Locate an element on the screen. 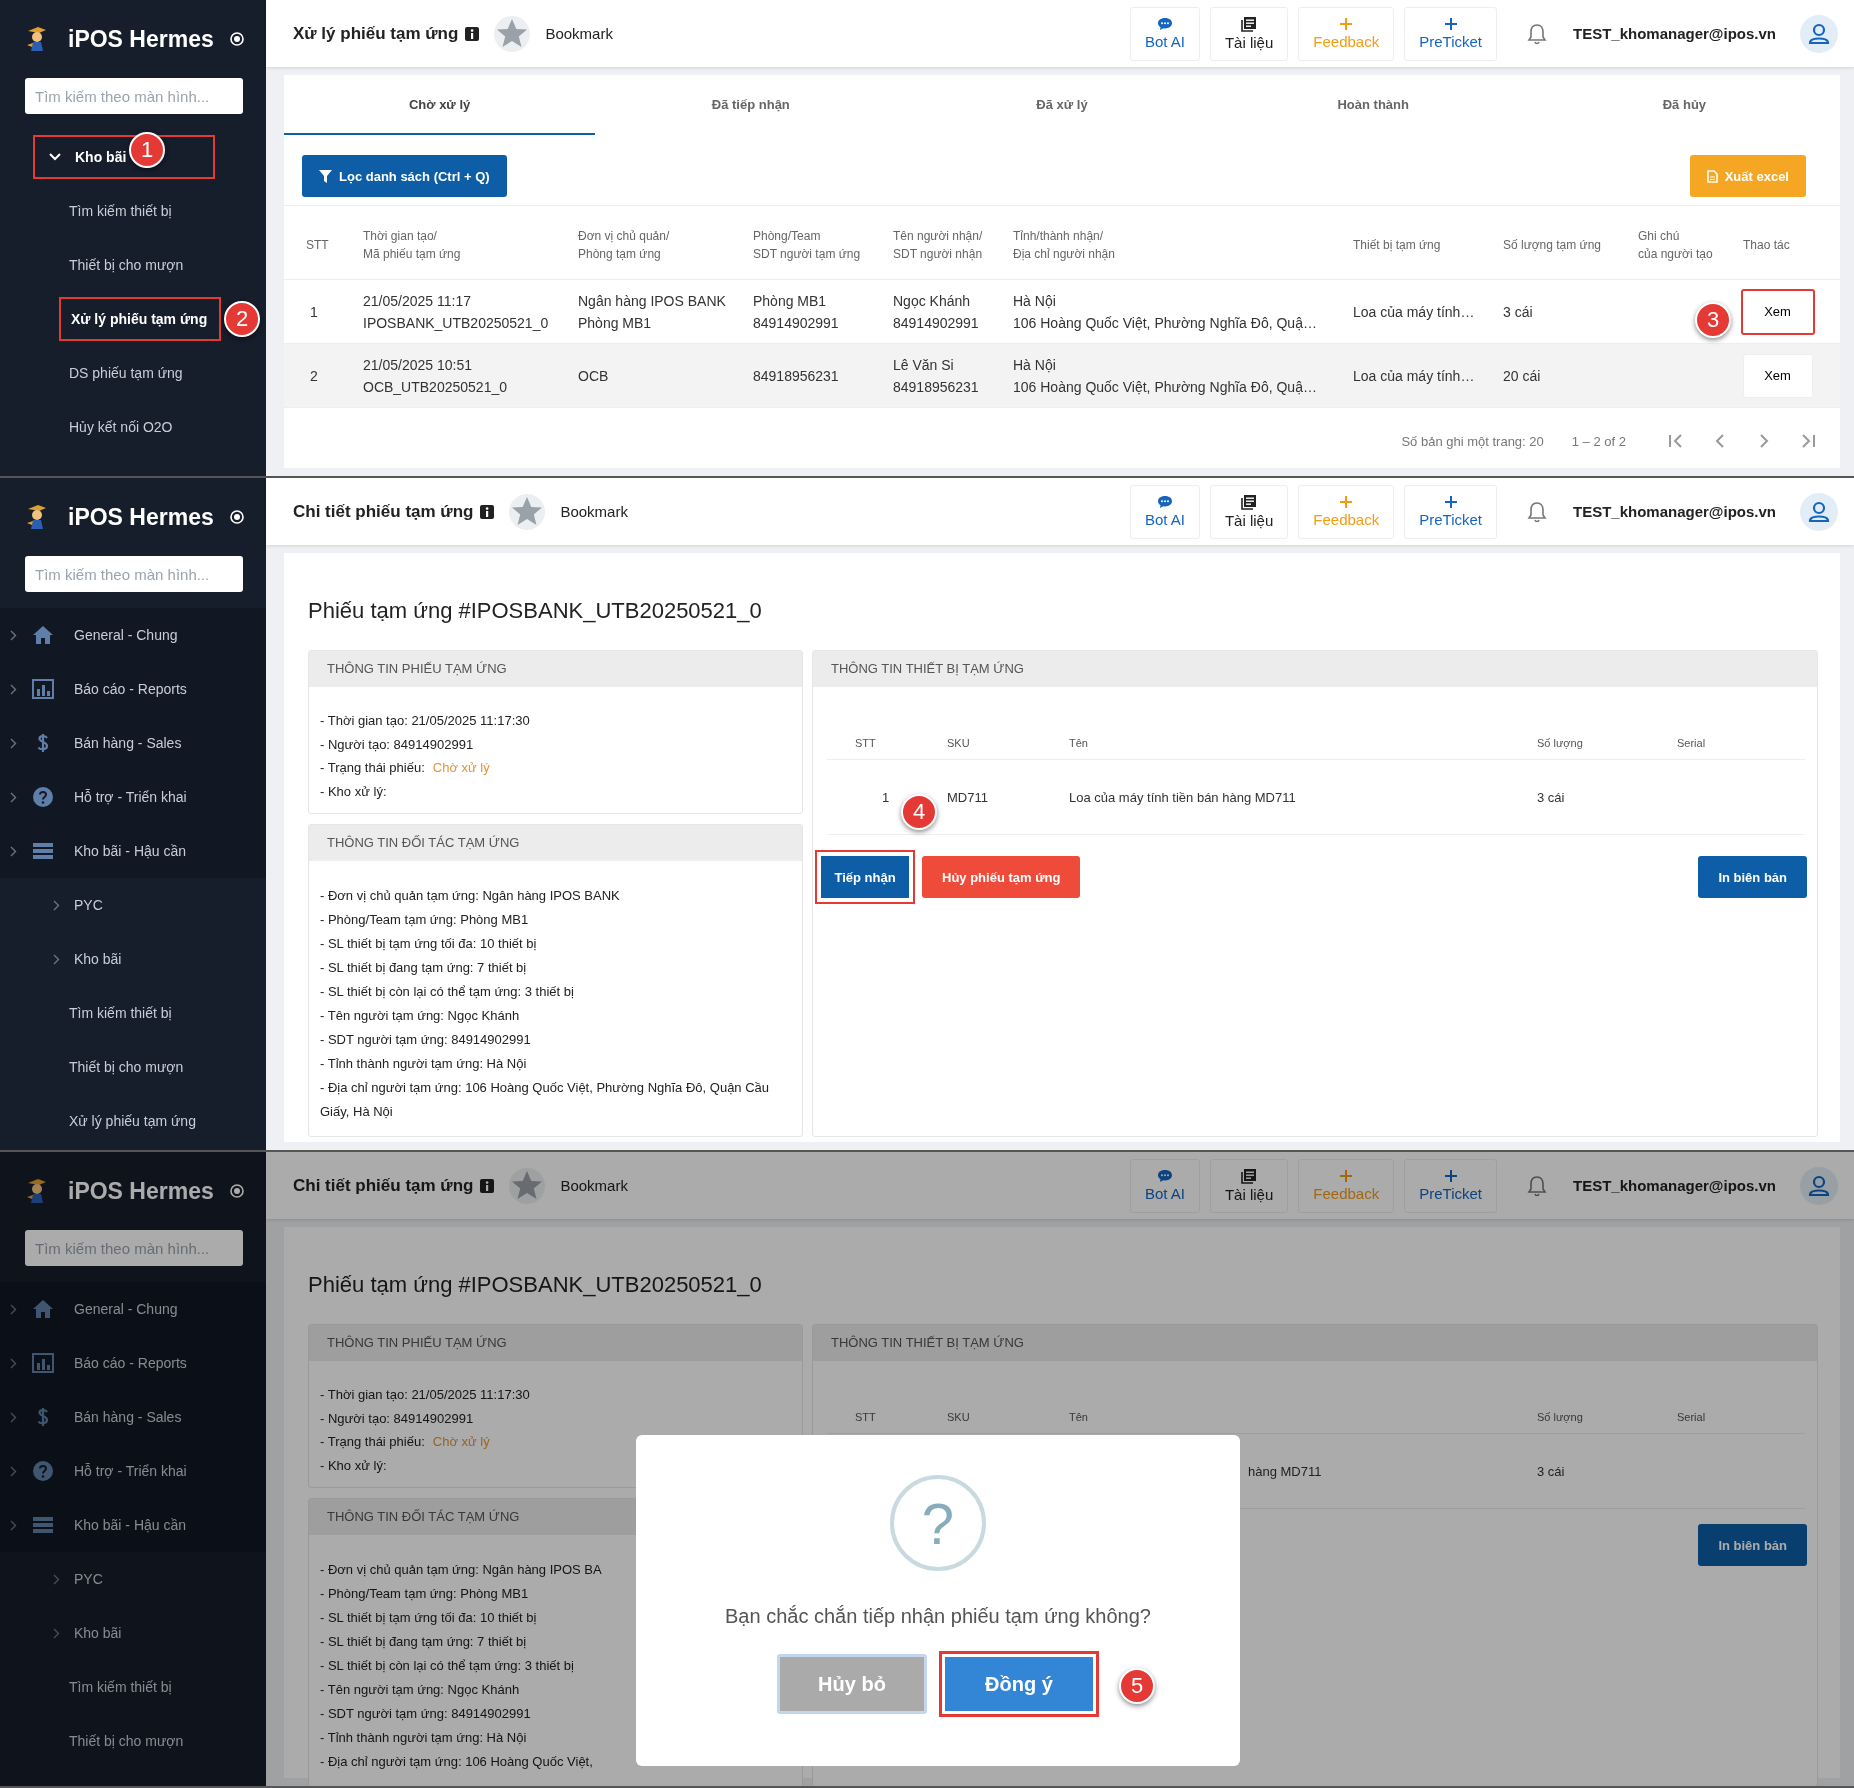  first-page-icon is located at coordinates (1676, 441).